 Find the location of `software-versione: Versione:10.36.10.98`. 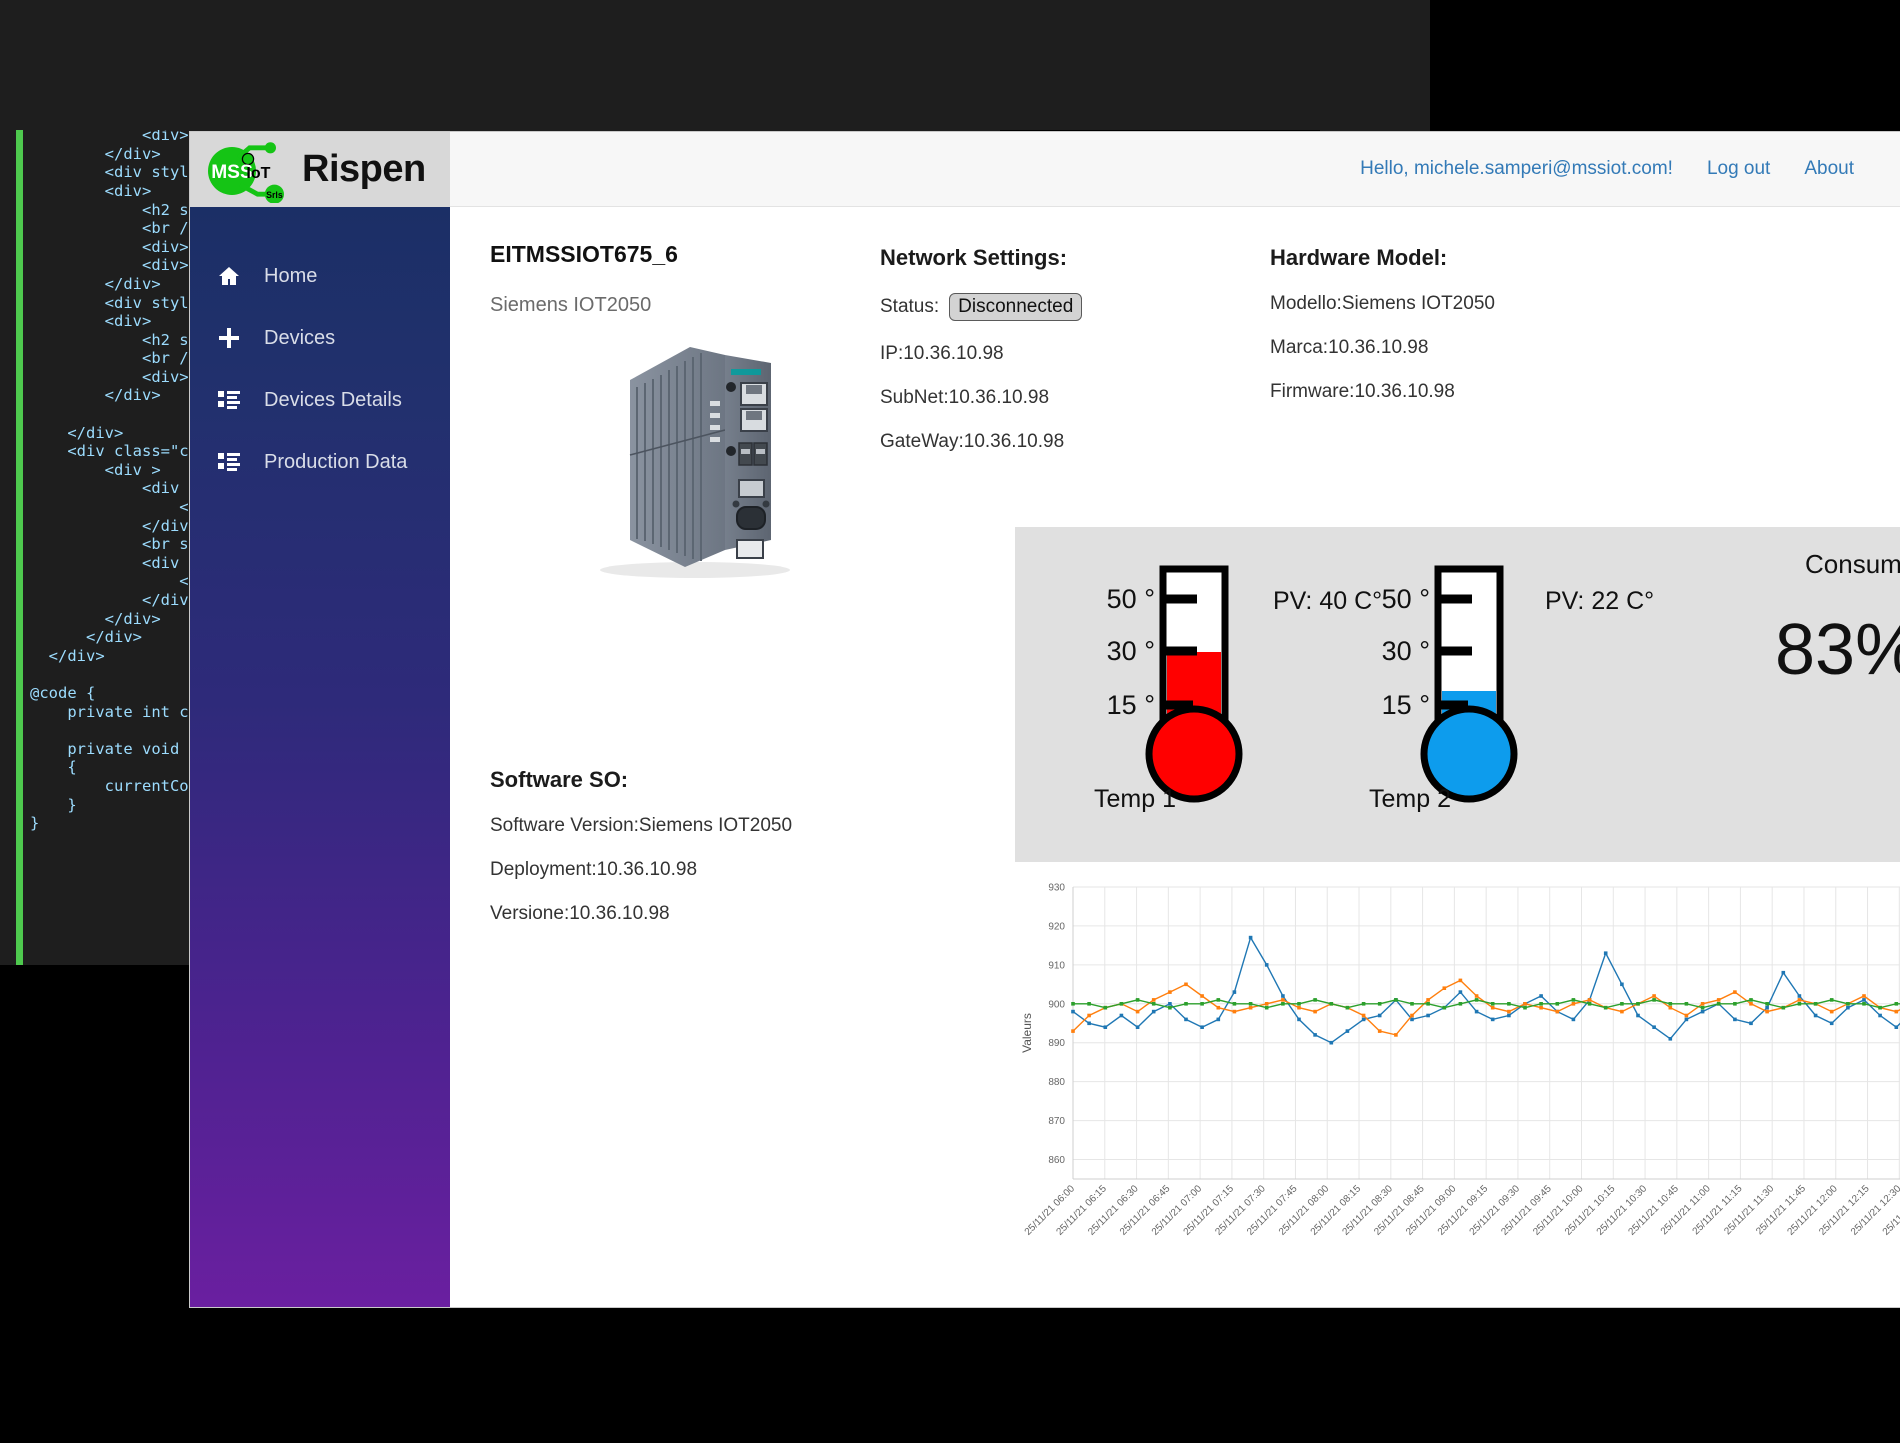

software-versione: Versione:10.36.10.98 is located at coordinates (580, 913).